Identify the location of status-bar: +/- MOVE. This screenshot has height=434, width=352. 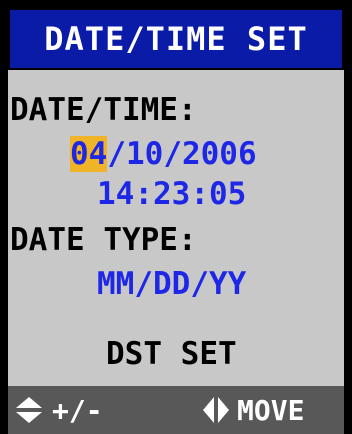
(176, 410).